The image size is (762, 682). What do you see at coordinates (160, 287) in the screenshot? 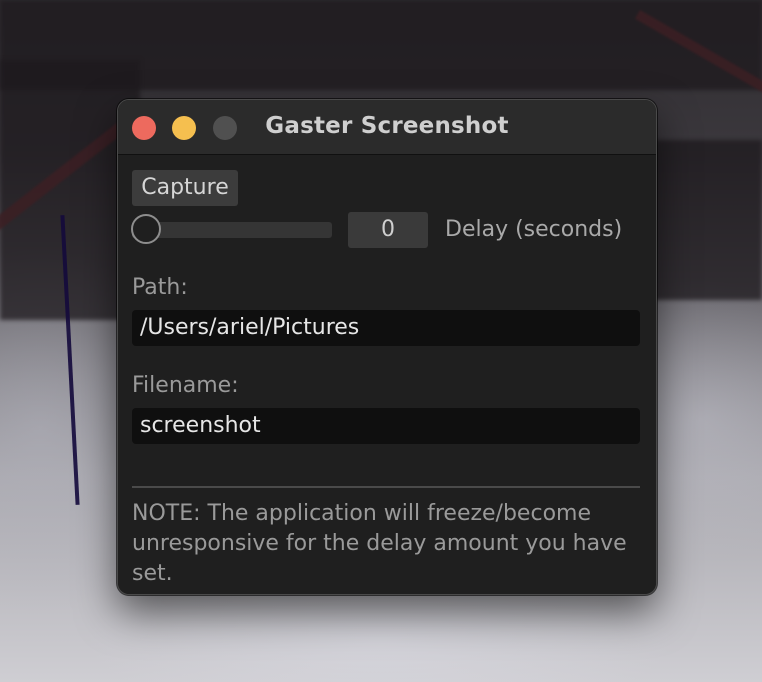
I see `path-label: Path:` at bounding box center [160, 287].